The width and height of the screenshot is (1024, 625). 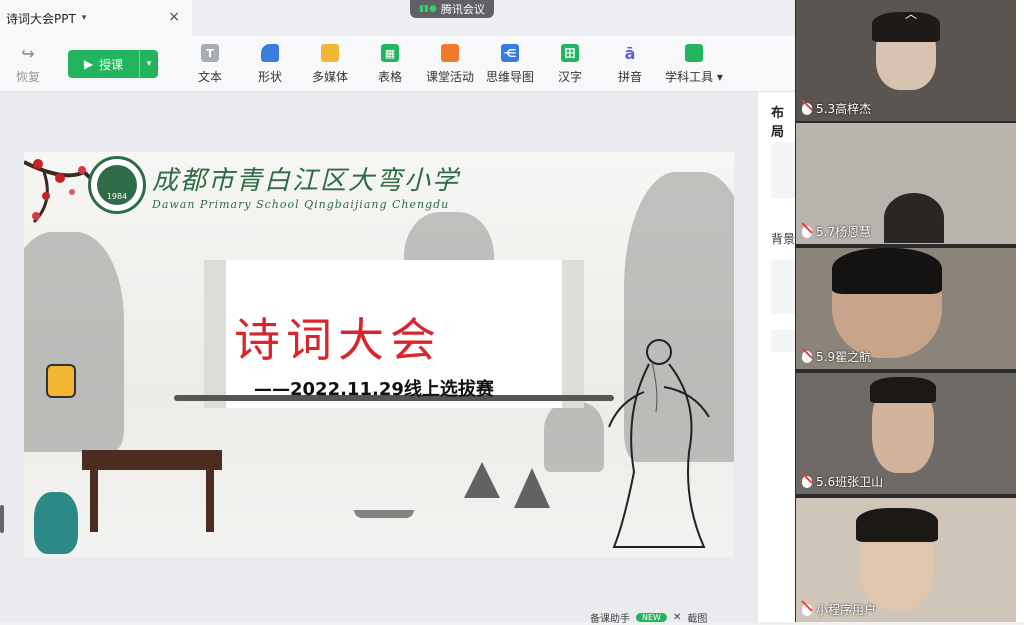 What do you see at coordinates (510, 53) in the screenshot?
I see `mindmap-icon: ⋲` at bounding box center [510, 53].